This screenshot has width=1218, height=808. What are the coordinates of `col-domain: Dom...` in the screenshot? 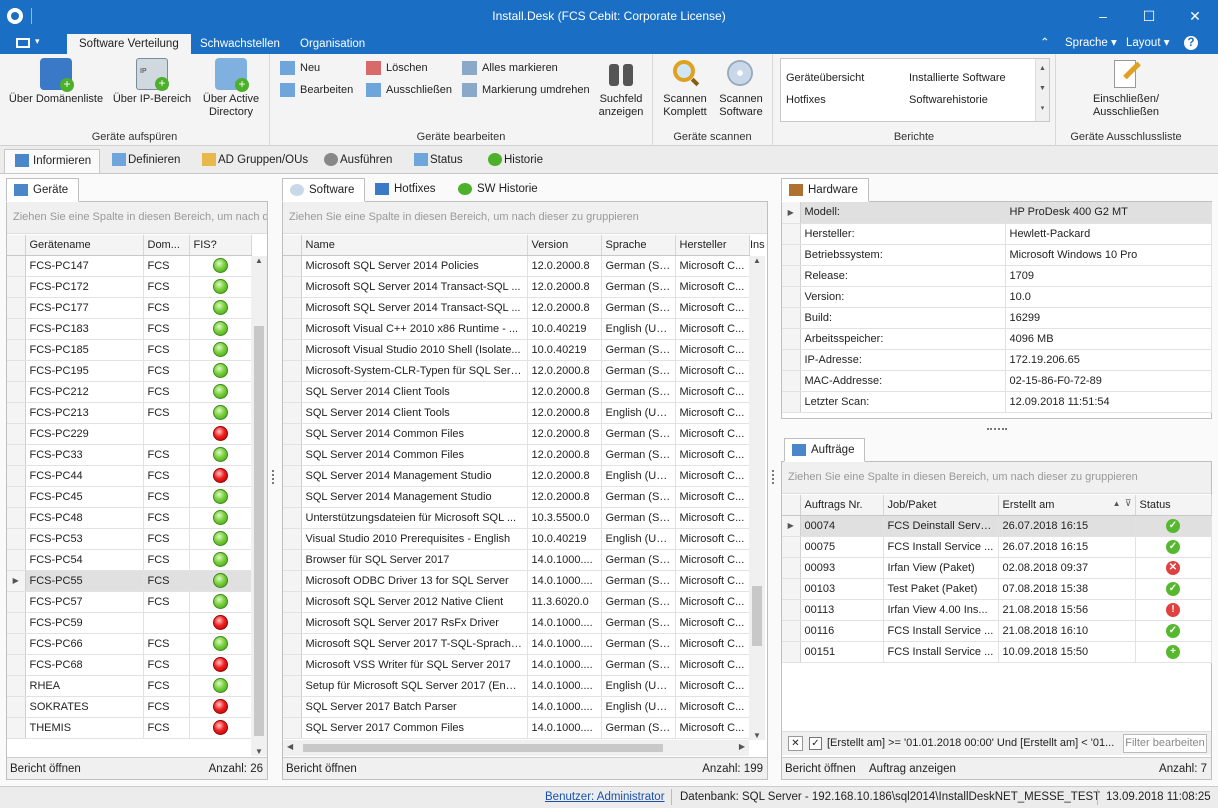 It's located at (166, 245).